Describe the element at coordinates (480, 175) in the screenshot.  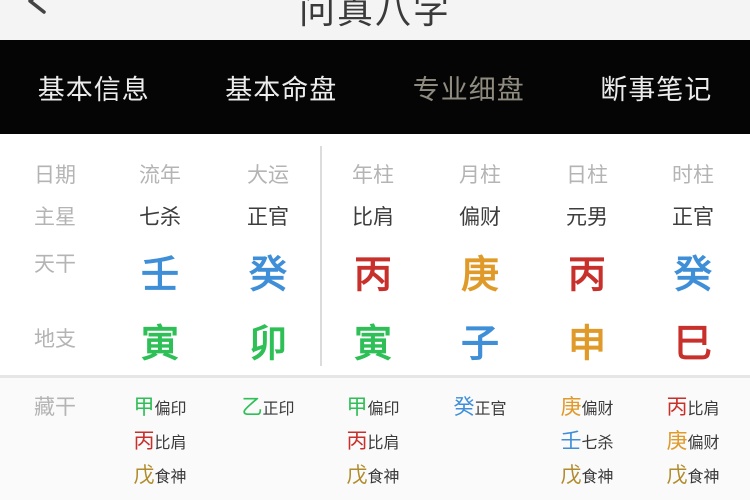
I see `column-header-yuezhu: 月柱` at that location.